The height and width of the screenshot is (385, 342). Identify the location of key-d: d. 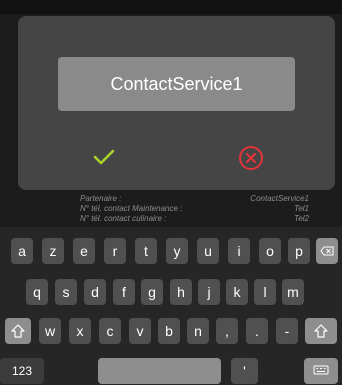
(95, 292).